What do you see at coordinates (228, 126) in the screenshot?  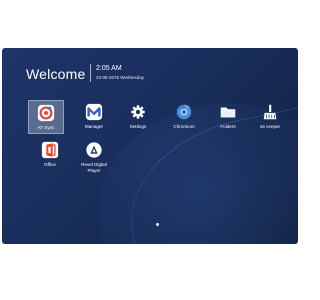 I see `app-label: Folders` at bounding box center [228, 126].